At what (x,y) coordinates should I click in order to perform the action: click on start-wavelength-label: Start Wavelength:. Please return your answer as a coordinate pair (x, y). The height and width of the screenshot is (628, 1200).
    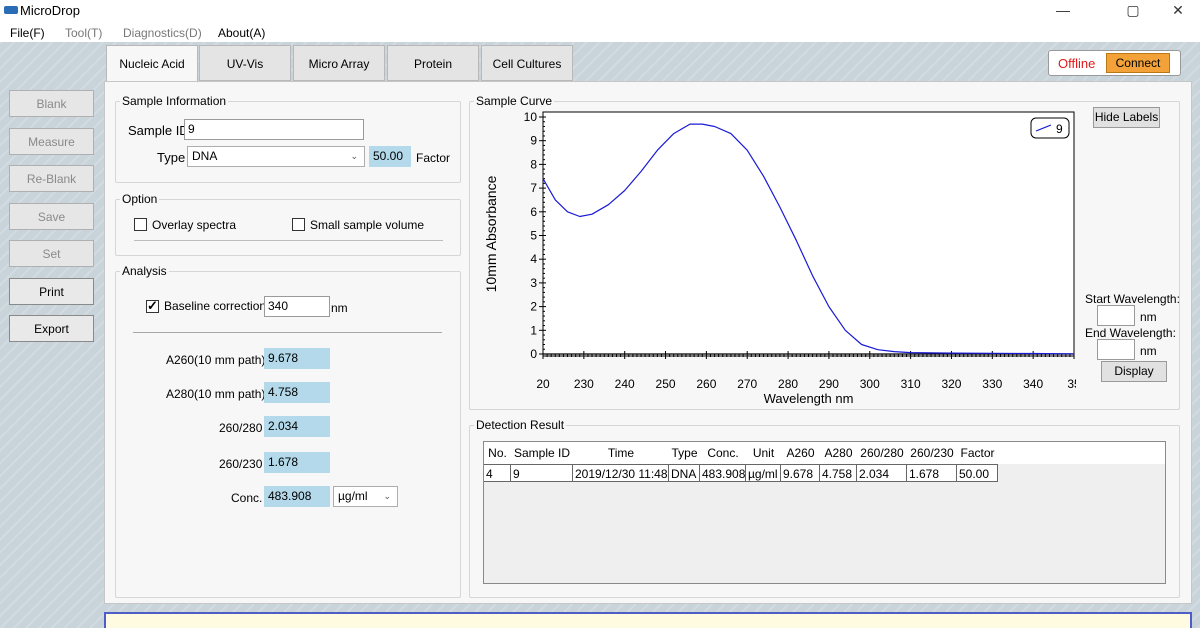
    Looking at the image, I should click on (1132, 299).